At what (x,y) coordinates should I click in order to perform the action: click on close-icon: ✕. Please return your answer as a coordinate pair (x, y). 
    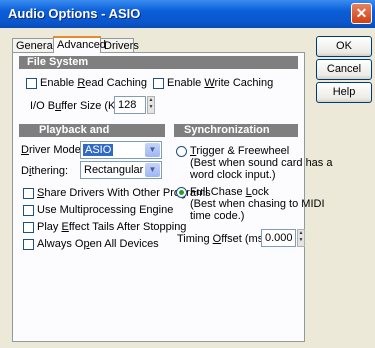
    Looking at the image, I should click on (361, 13).